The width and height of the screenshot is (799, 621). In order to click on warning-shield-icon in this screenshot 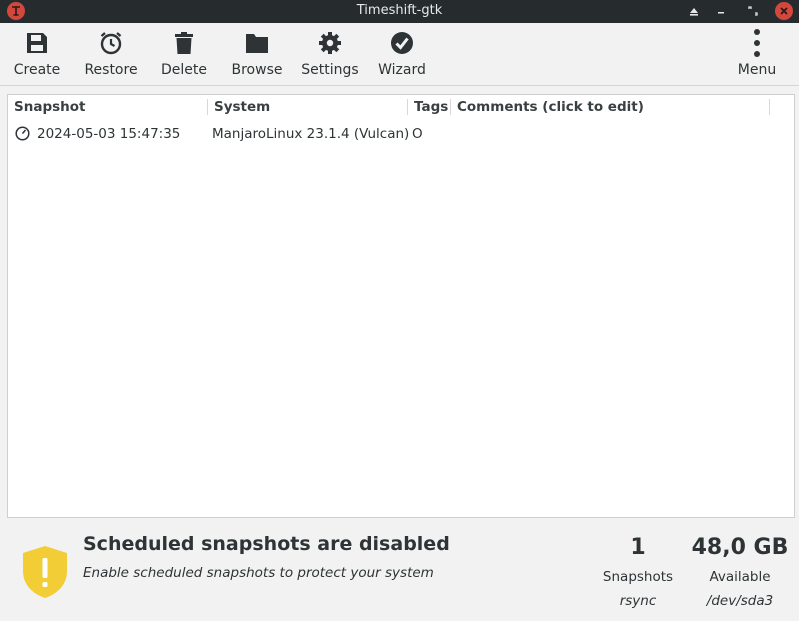, I will do `click(45, 574)`.